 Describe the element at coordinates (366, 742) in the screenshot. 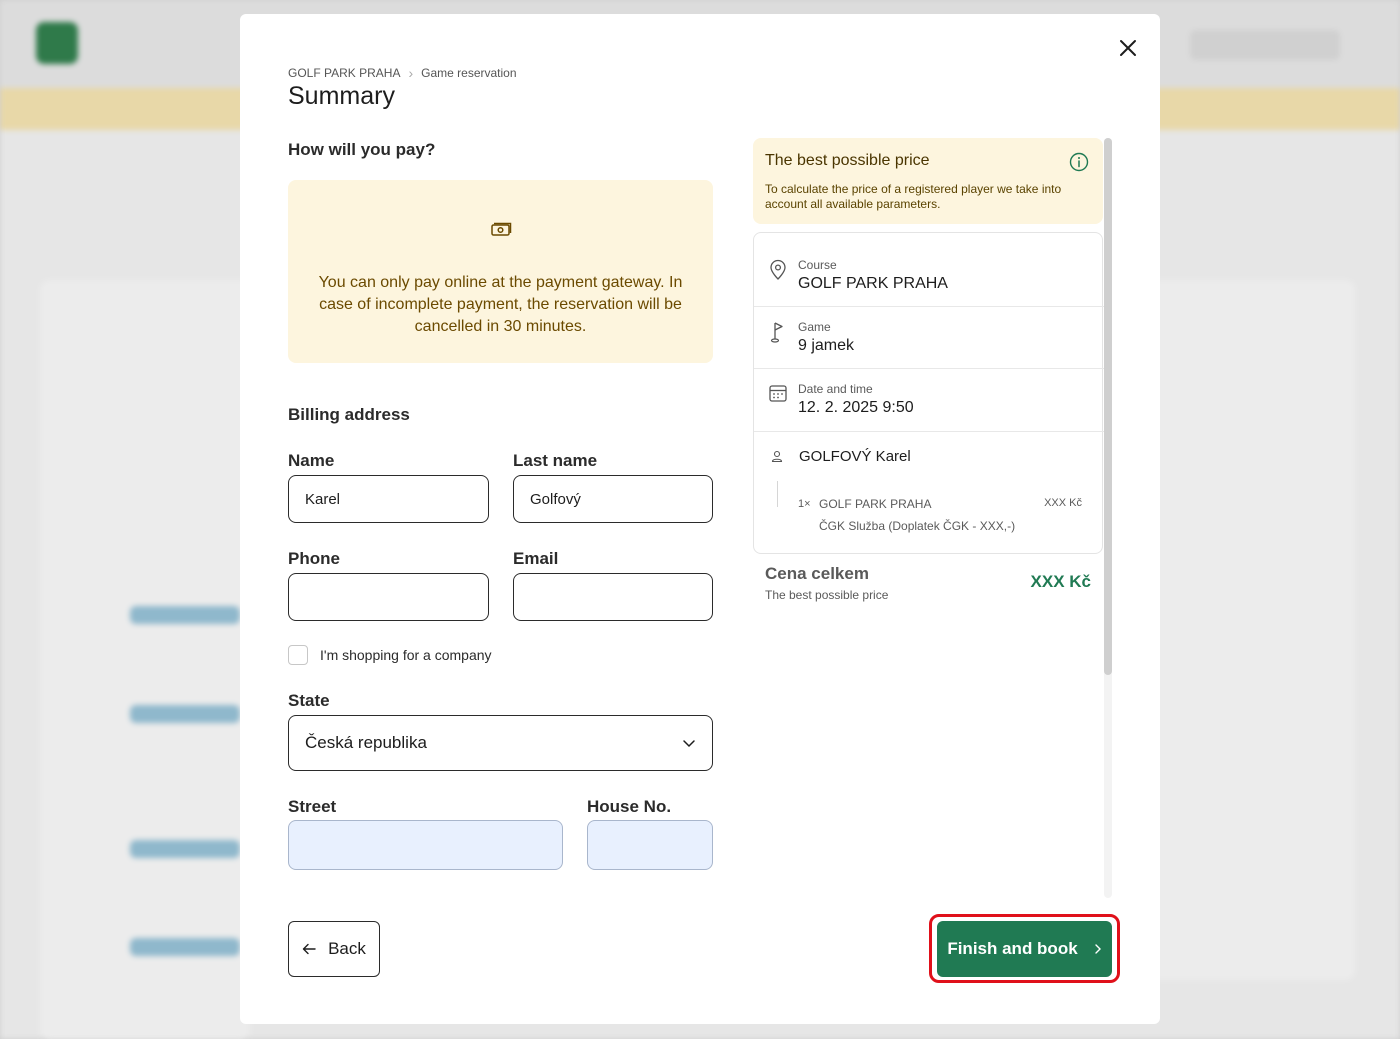

I see `state-select-value: Česká republika` at that location.